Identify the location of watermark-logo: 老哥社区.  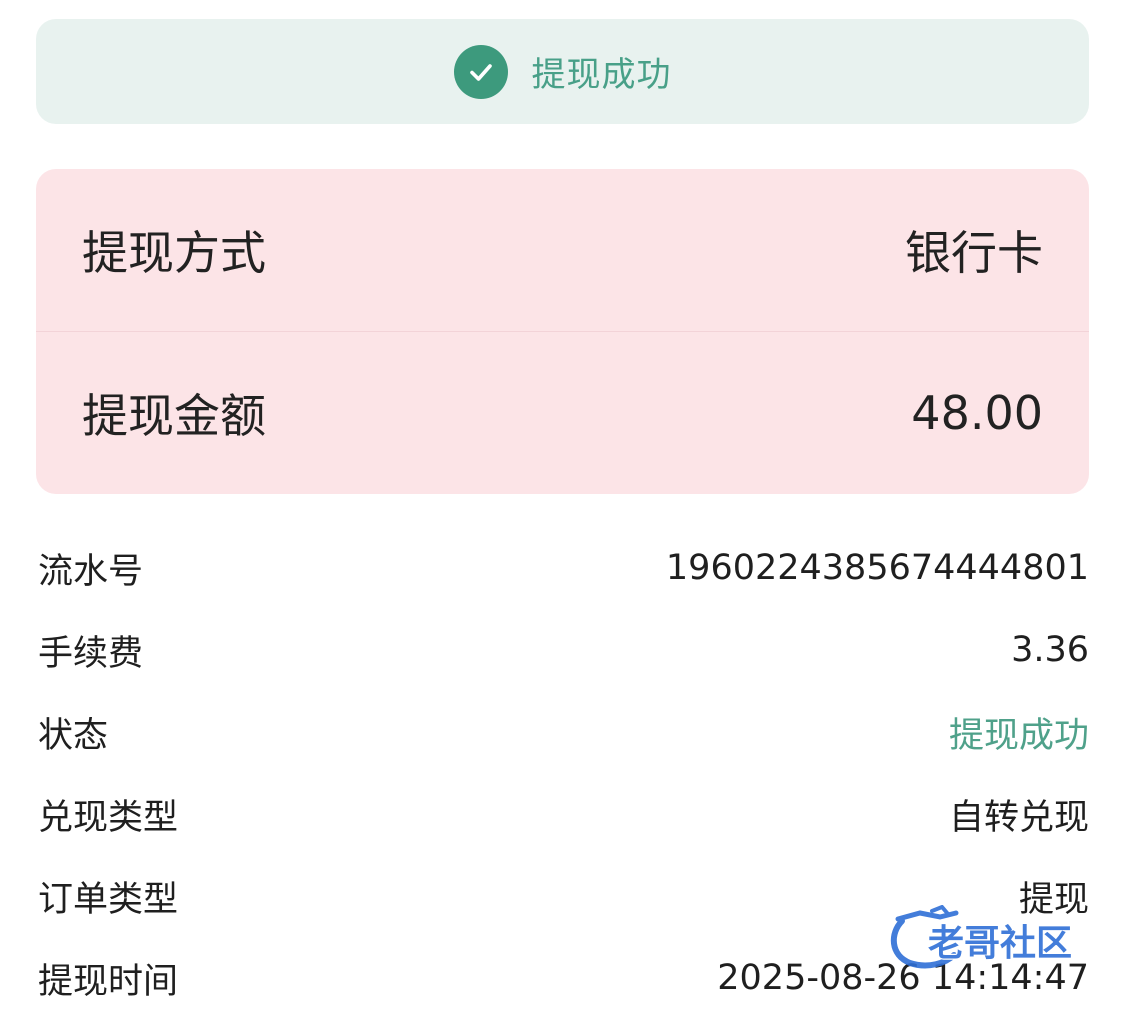
(999, 939).